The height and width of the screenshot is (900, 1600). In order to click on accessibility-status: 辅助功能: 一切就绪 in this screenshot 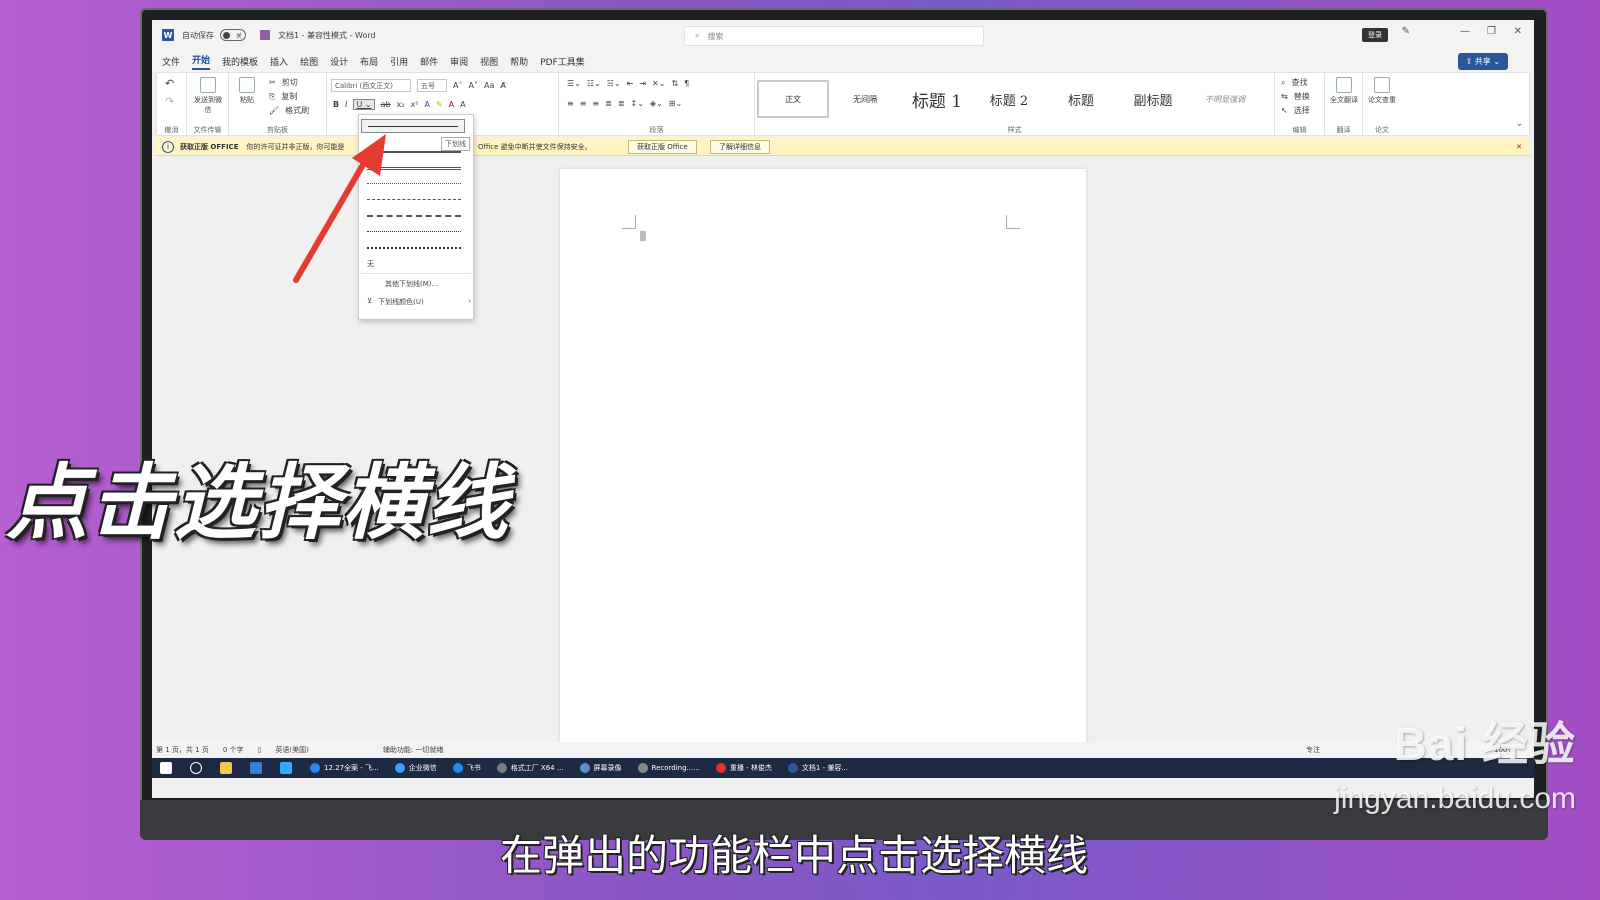, I will do `click(413, 750)`.